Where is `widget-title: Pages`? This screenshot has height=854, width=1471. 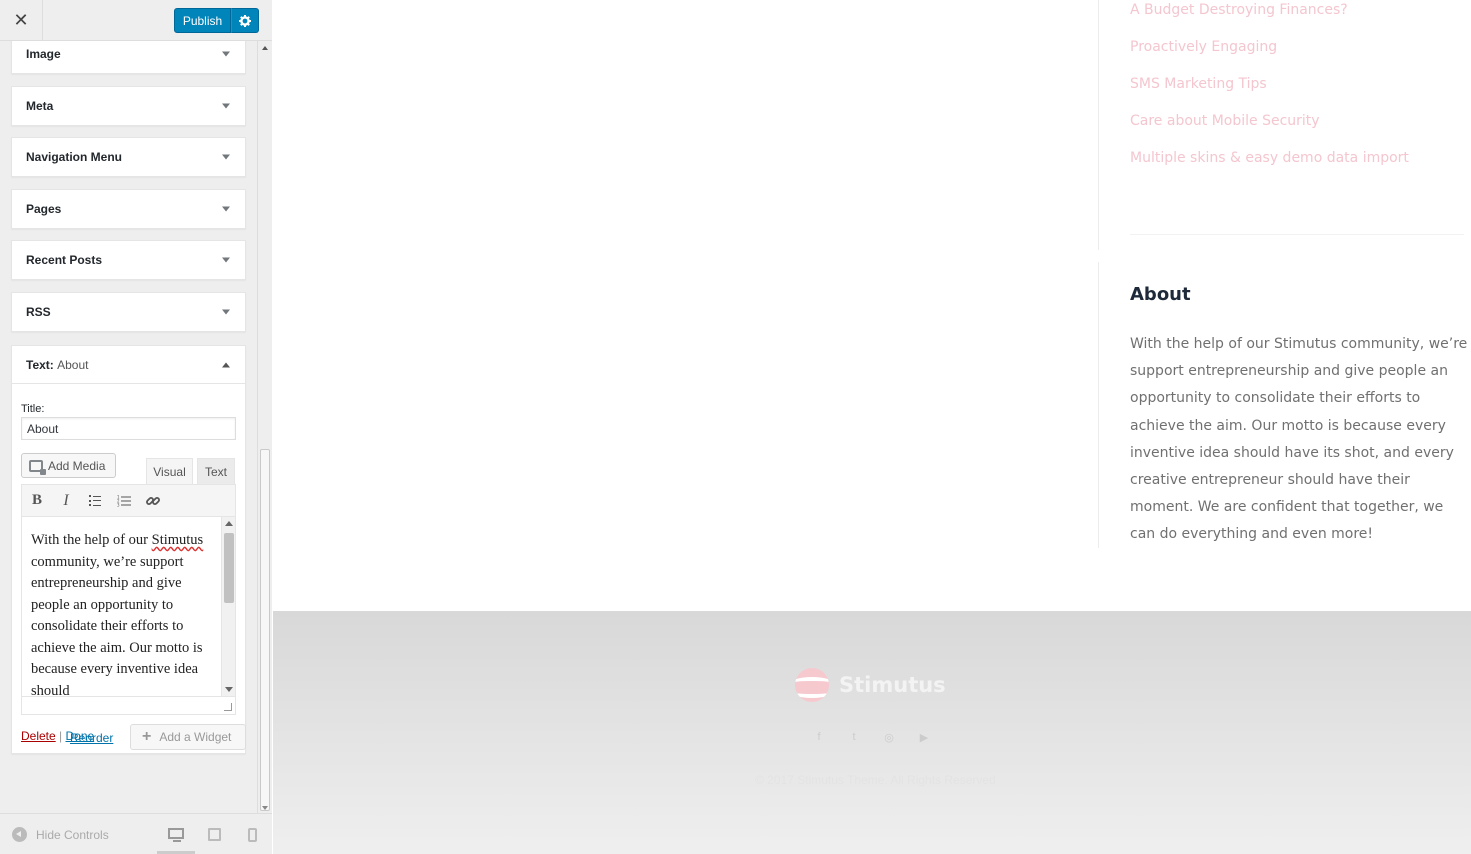
widget-title: Pages is located at coordinates (44, 209).